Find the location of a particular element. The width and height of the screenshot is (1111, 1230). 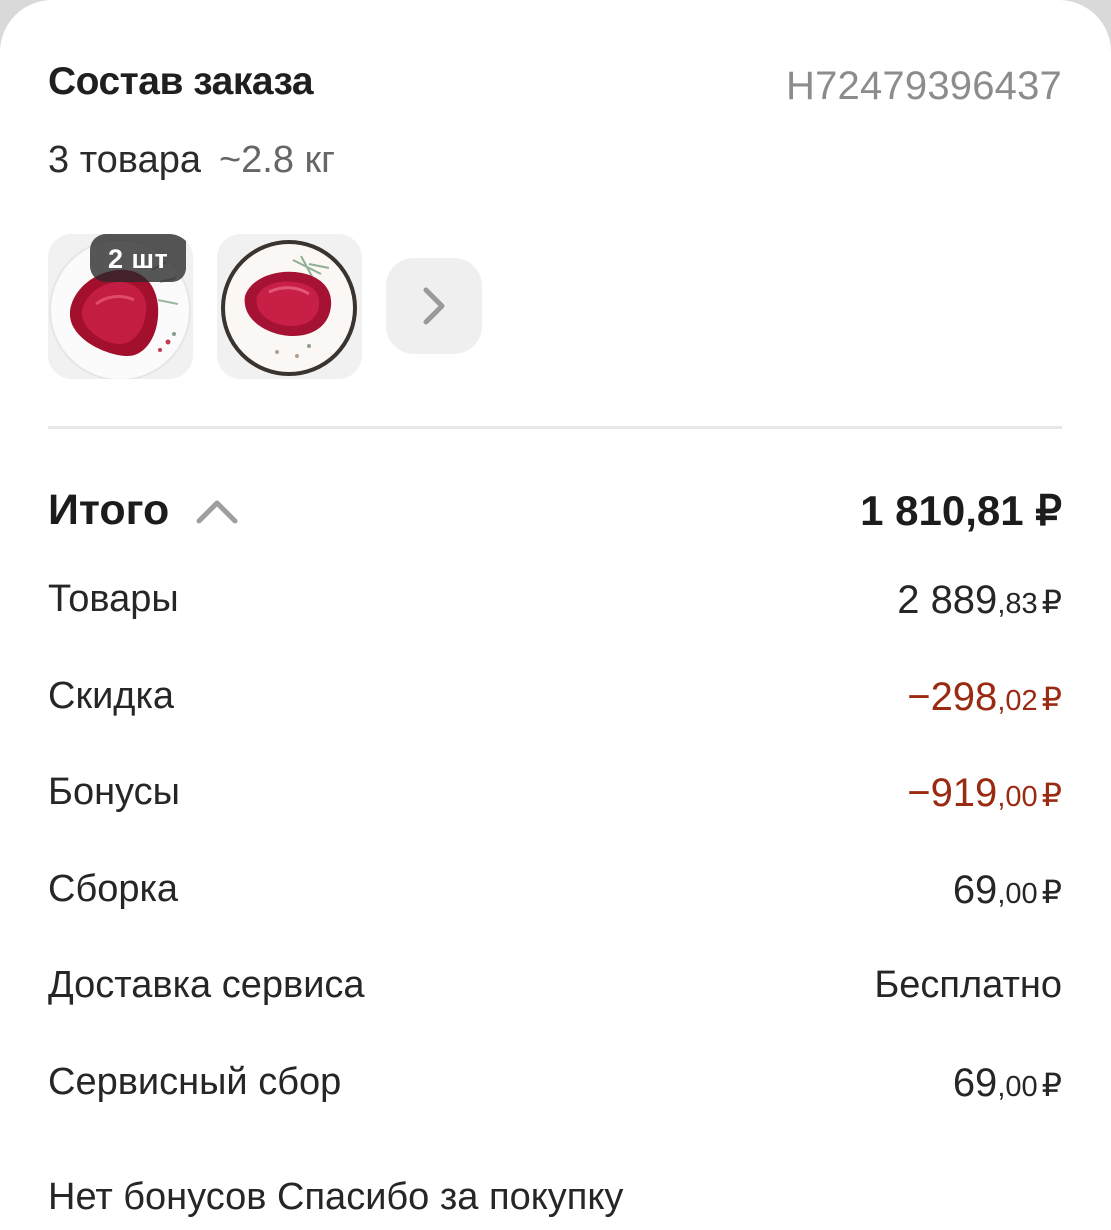

total-label: Итого is located at coordinates (109, 510).